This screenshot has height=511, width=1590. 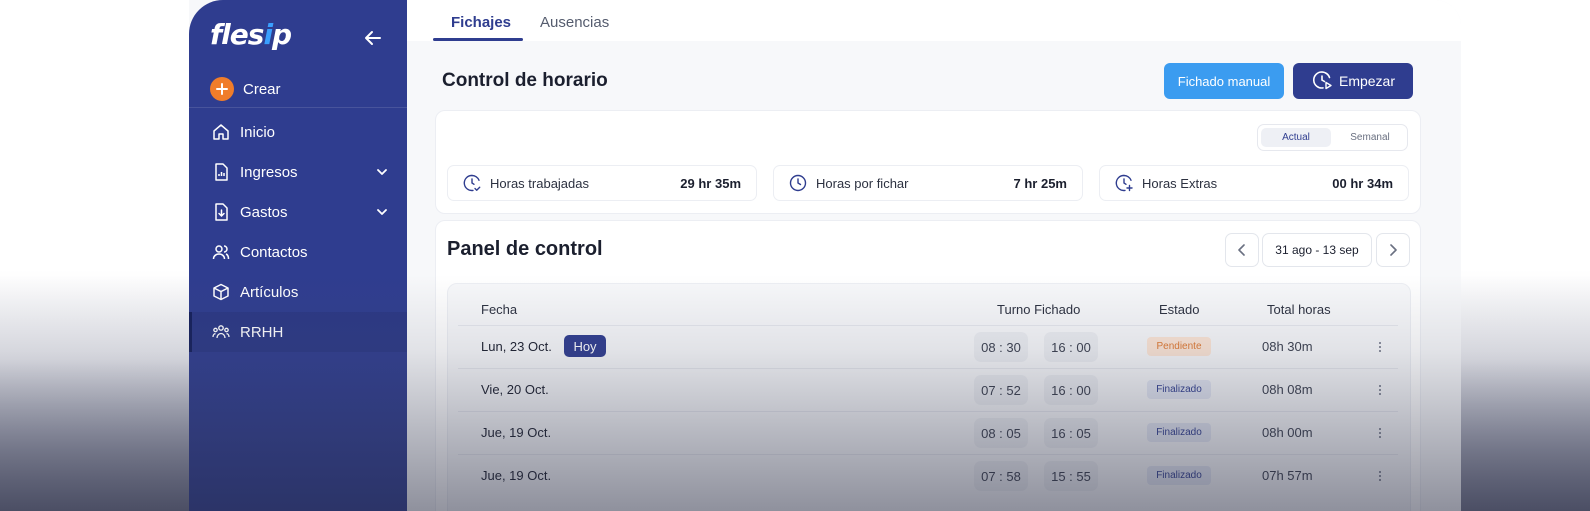 I want to click on chevron-left-icon, so click(x=1241, y=250).